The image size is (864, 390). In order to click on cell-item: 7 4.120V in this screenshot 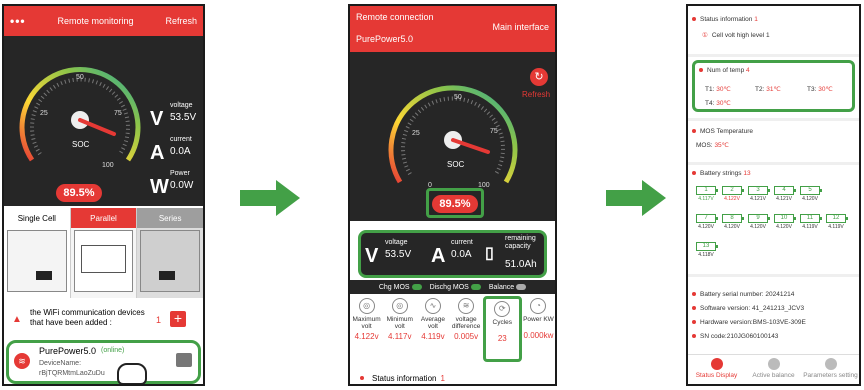, I will do `click(707, 222)`.